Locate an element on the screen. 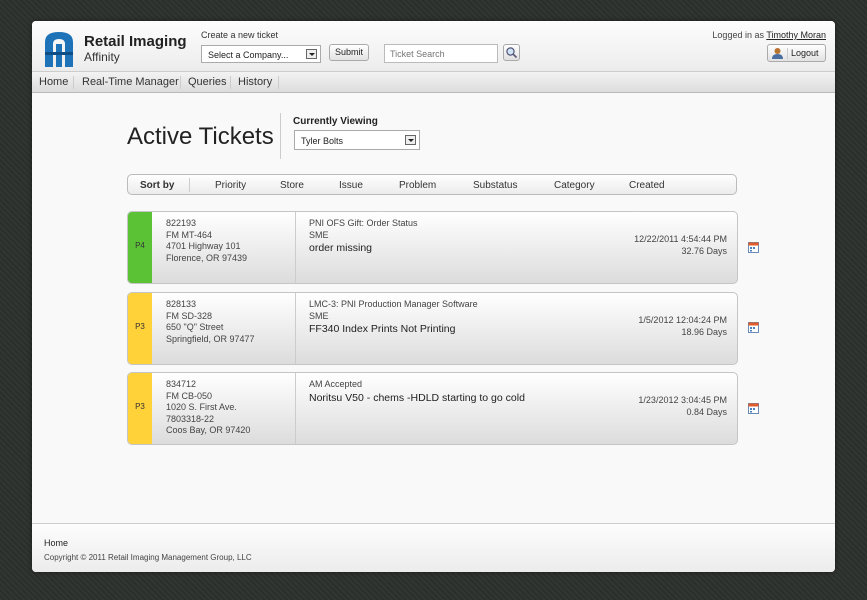 This screenshot has height=600, width=867. search-button is located at coordinates (511, 52).